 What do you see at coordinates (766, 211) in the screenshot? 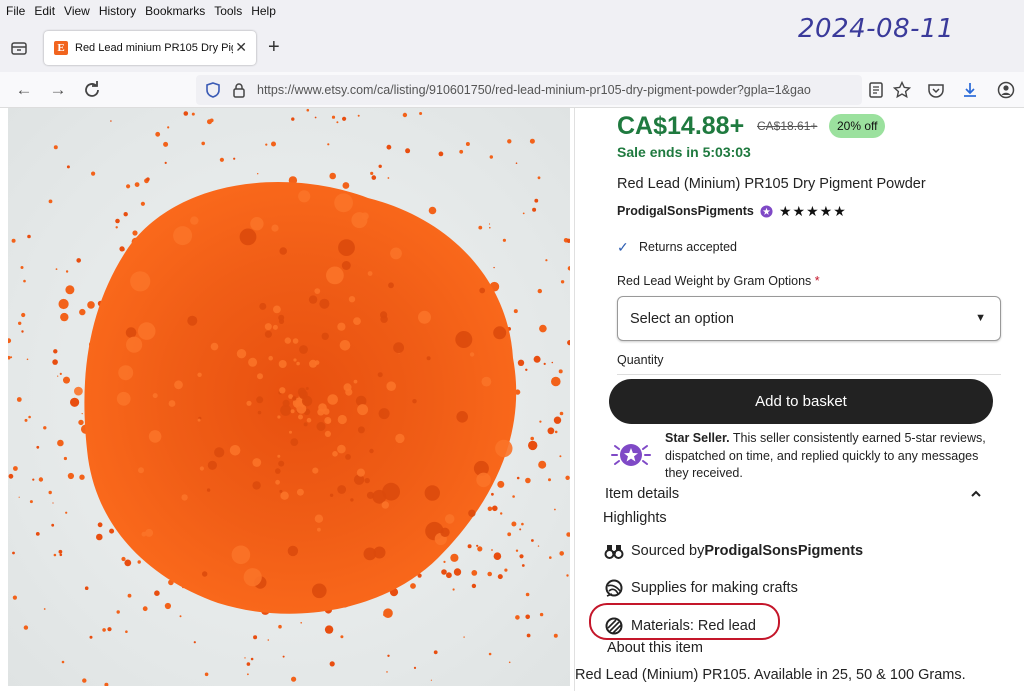
I see `star-seller-badge-icon` at bounding box center [766, 211].